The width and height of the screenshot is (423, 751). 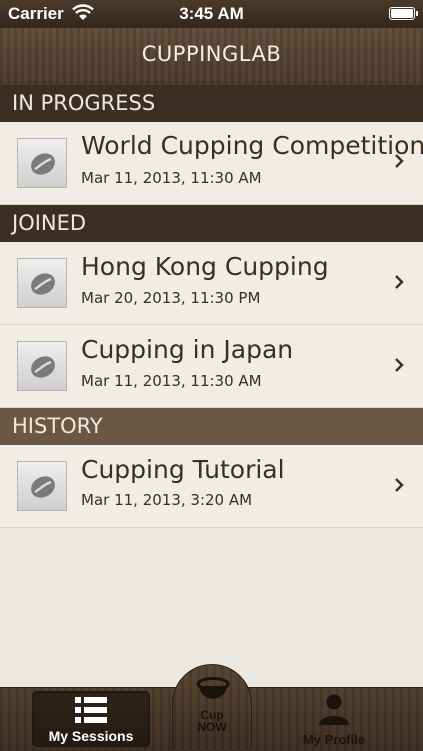 I want to click on session-title: Cupping Tutorial, so click(x=183, y=469).